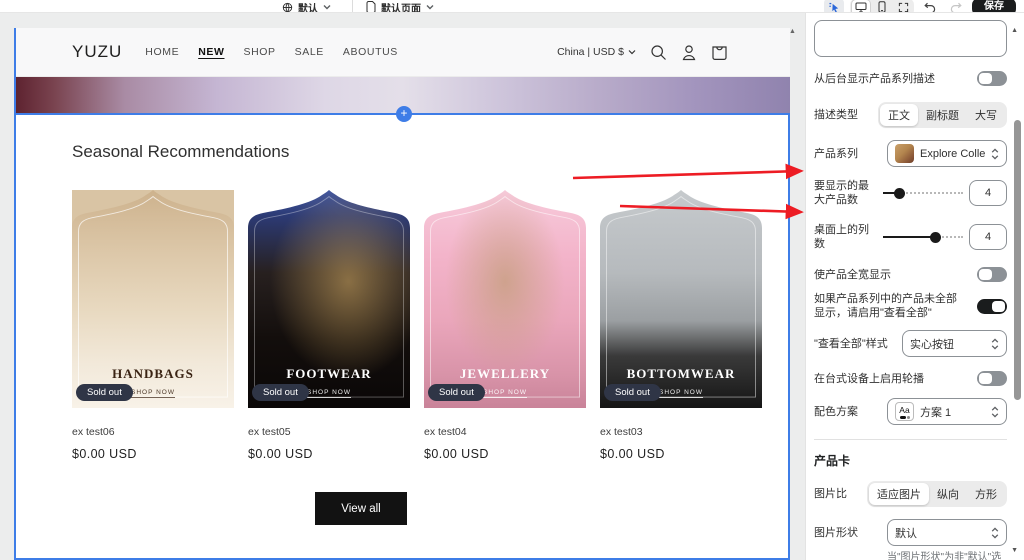 This screenshot has height=560, width=1024. Describe the element at coordinates (992, 274) in the screenshot. I see `full-width-toggle` at that location.